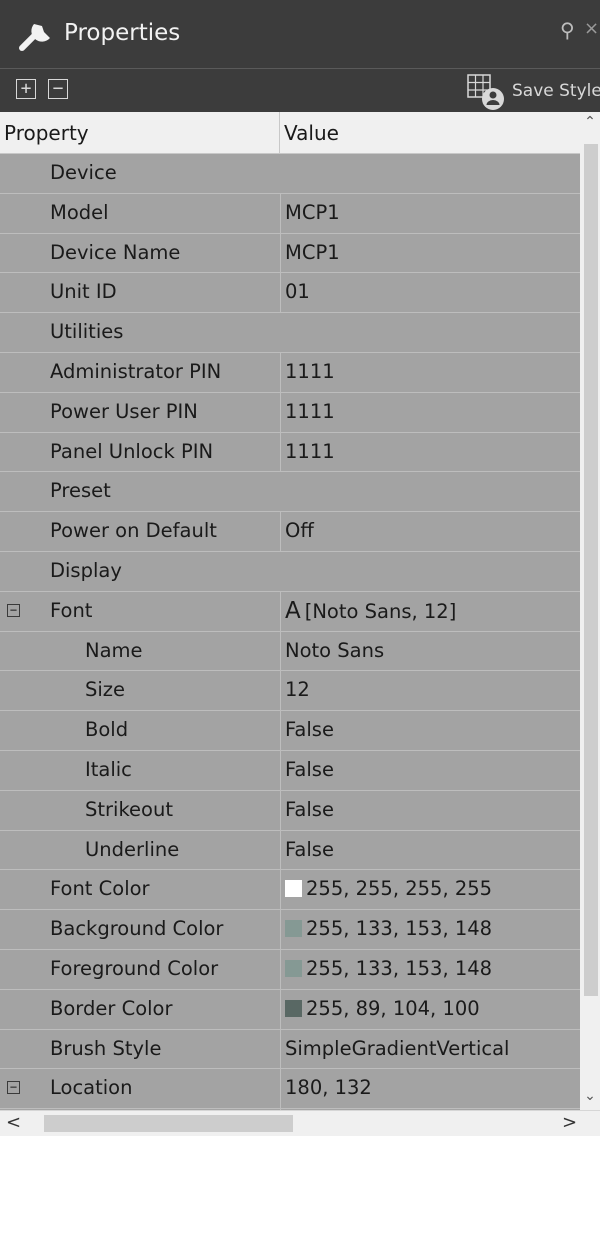  I want to click on category-row: Display, so click(290, 571).